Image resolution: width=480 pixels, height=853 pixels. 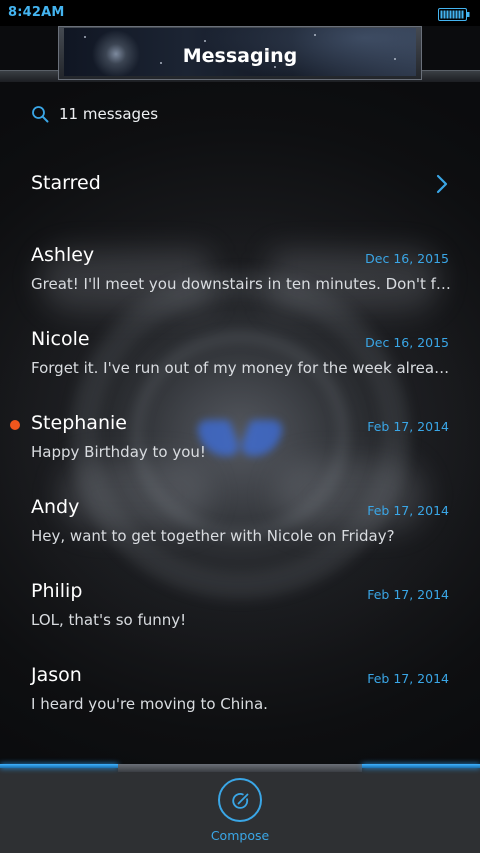 I want to click on contact-name: Philip, so click(x=57, y=591).